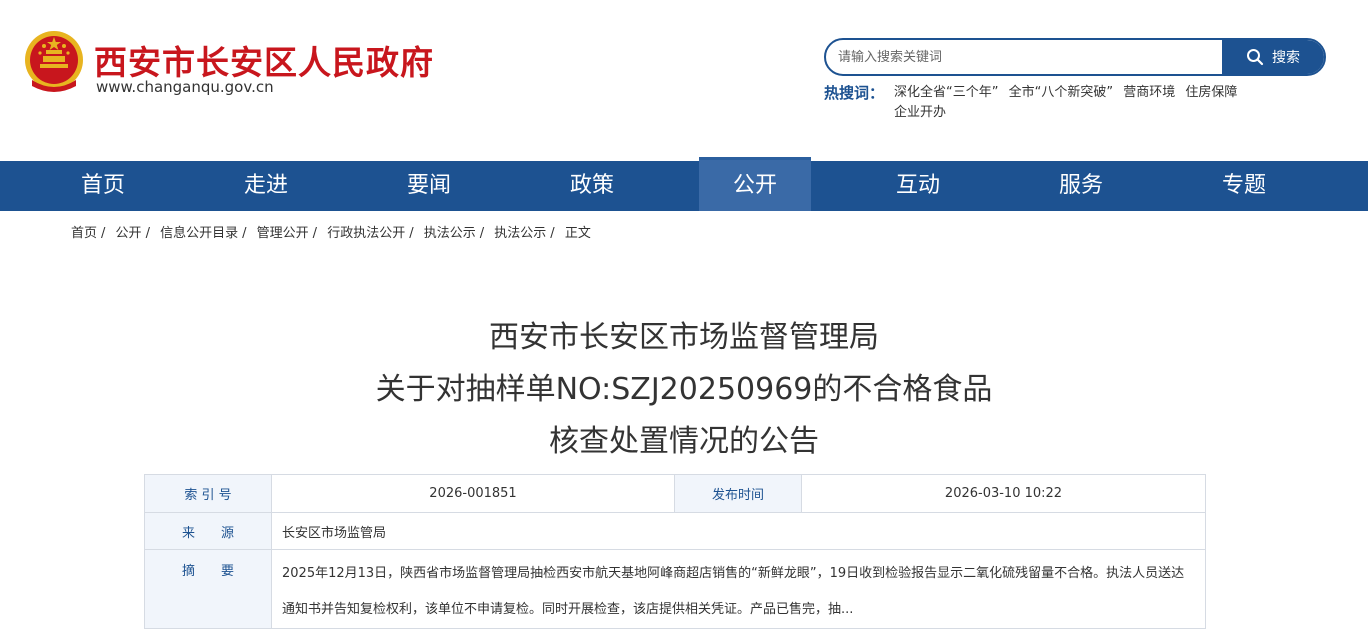 Image resolution: width=1368 pixels, height=639 pixels. What do you see at coordinates (473, 493) in the screenshot?
I see `index-value: 2026-001851` at bounding box center [473, 493].